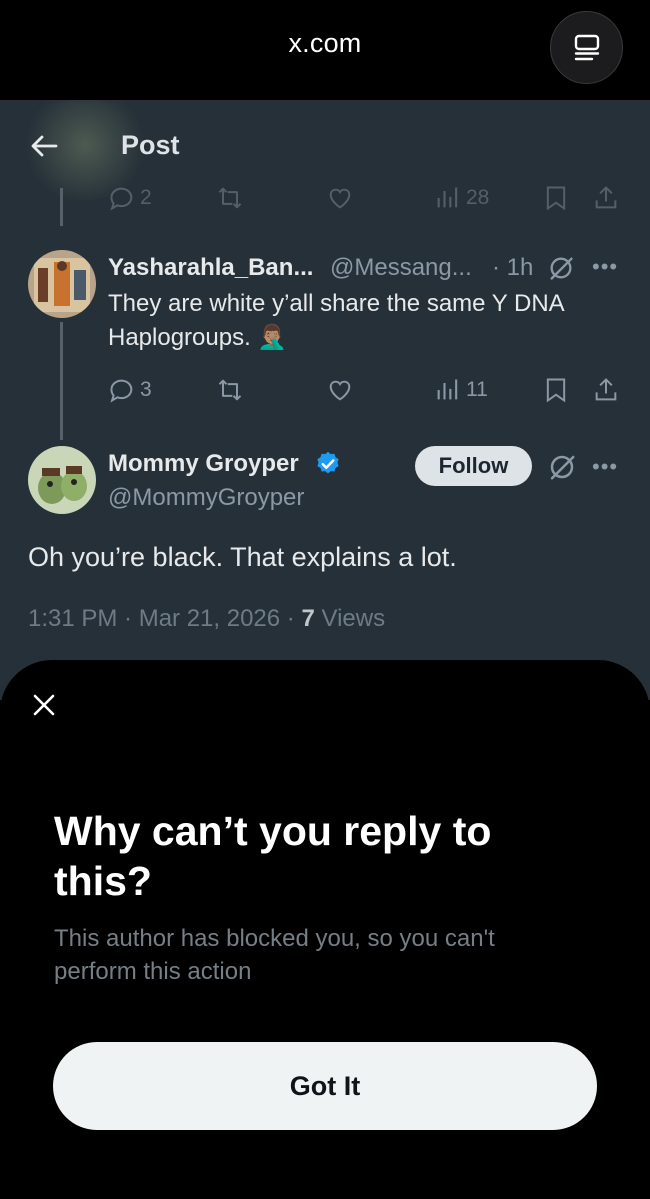 The image size is (650, 1199). What do you see at coordinates (146, 389) in the screenshot?
I see `reply-count: 3` at bounding box center [146, 389].